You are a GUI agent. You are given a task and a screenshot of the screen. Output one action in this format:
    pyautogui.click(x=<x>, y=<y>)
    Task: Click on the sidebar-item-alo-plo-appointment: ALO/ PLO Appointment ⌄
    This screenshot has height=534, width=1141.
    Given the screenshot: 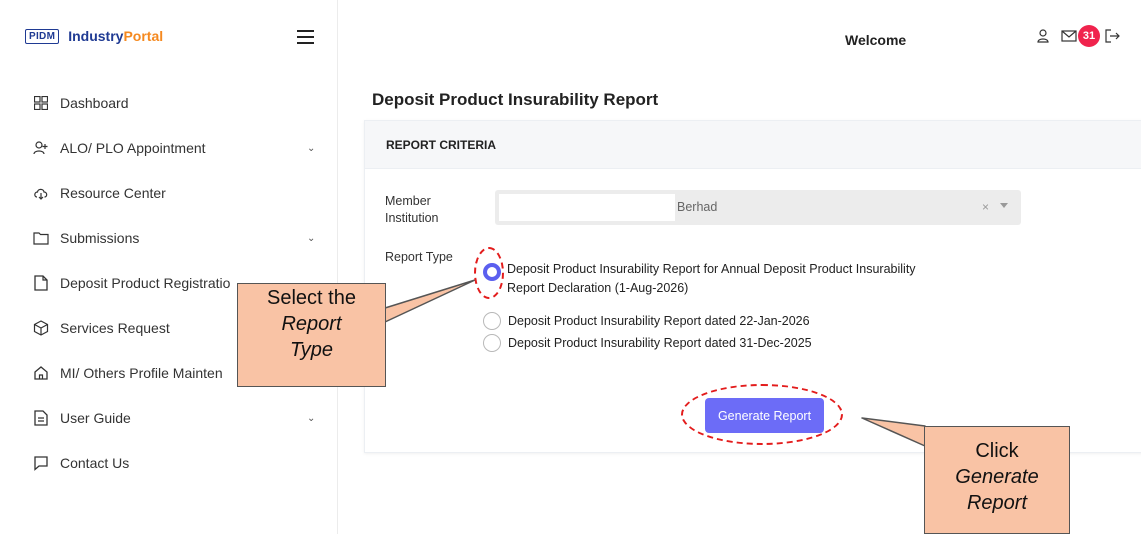 What is the action you would take?
    pyautogui.click(x=169, y=148)
    